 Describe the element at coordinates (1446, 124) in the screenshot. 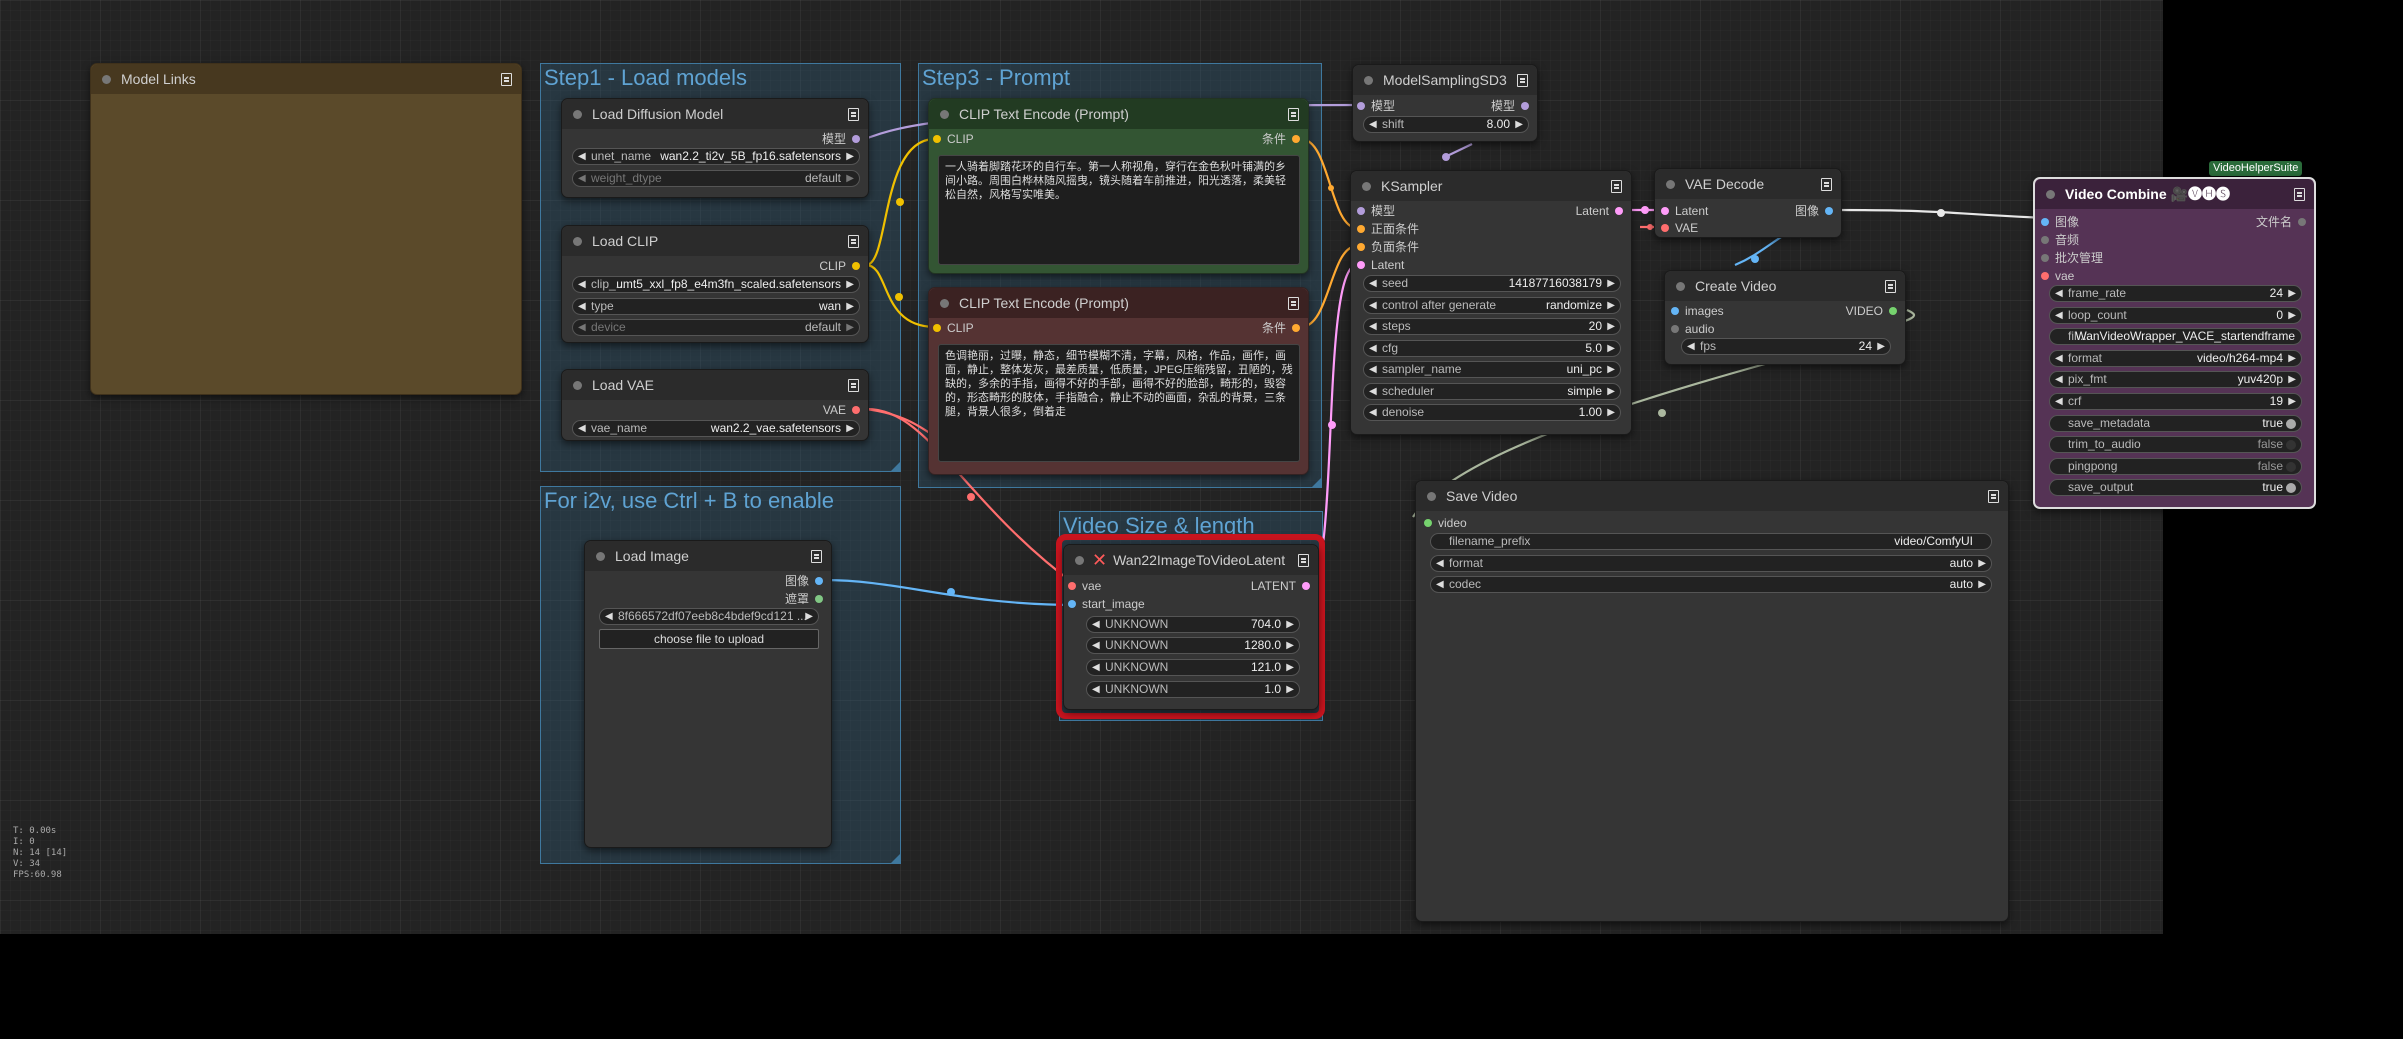

I see `shift-number: ◀ shift 8.00 ▶` at that location.